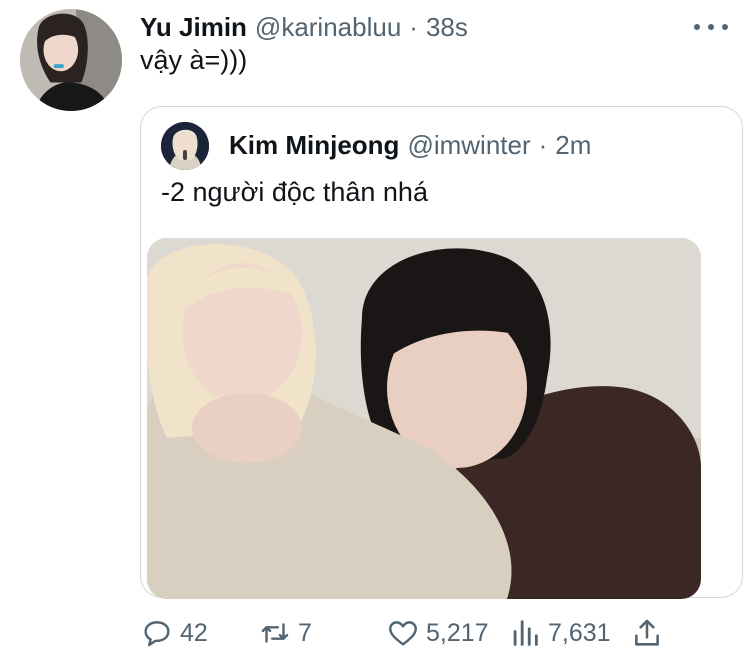 This screenshot has height=665, width=750. Describe the element at coordinates (157, 634) in the screenshot. I see `reply-icon` at that location.